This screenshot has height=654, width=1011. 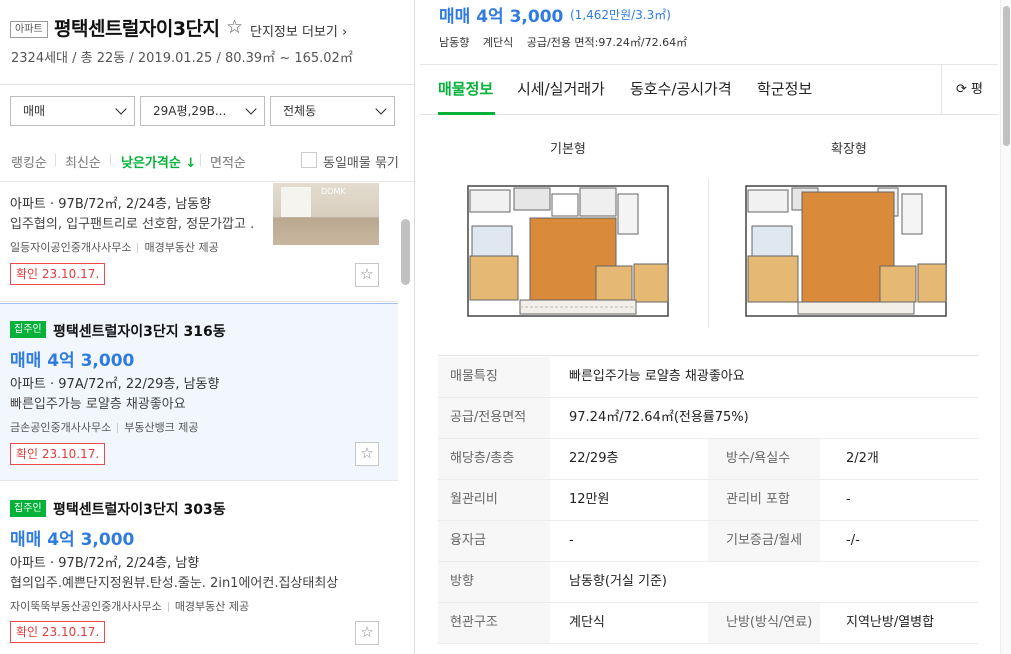 I want to click on spec-value: 97.24㎡/72.64㎡(전용률75%), so click(x=659, y=417).